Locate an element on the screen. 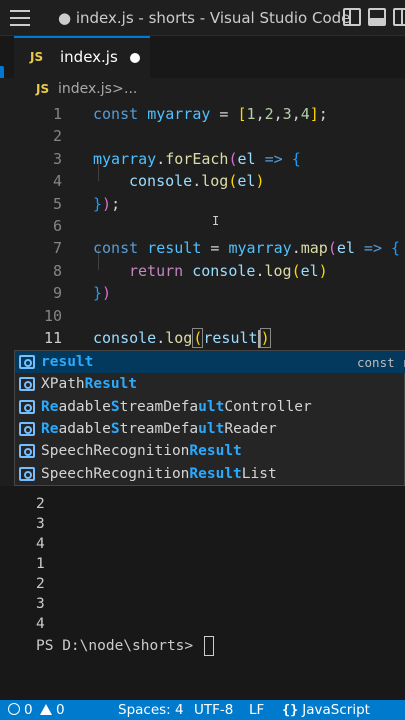  eol-setting: LF is located at coordinates (256, 710).